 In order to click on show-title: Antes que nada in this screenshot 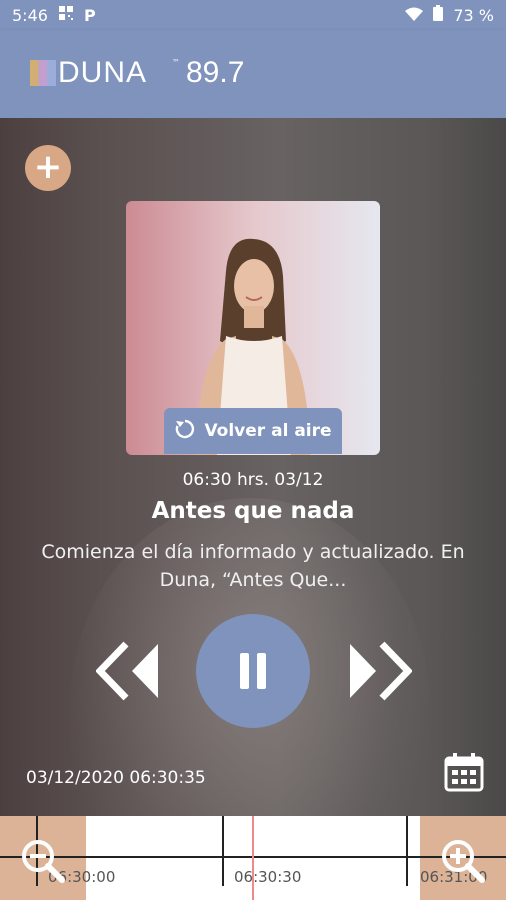, I will do `click(253, 511)`.